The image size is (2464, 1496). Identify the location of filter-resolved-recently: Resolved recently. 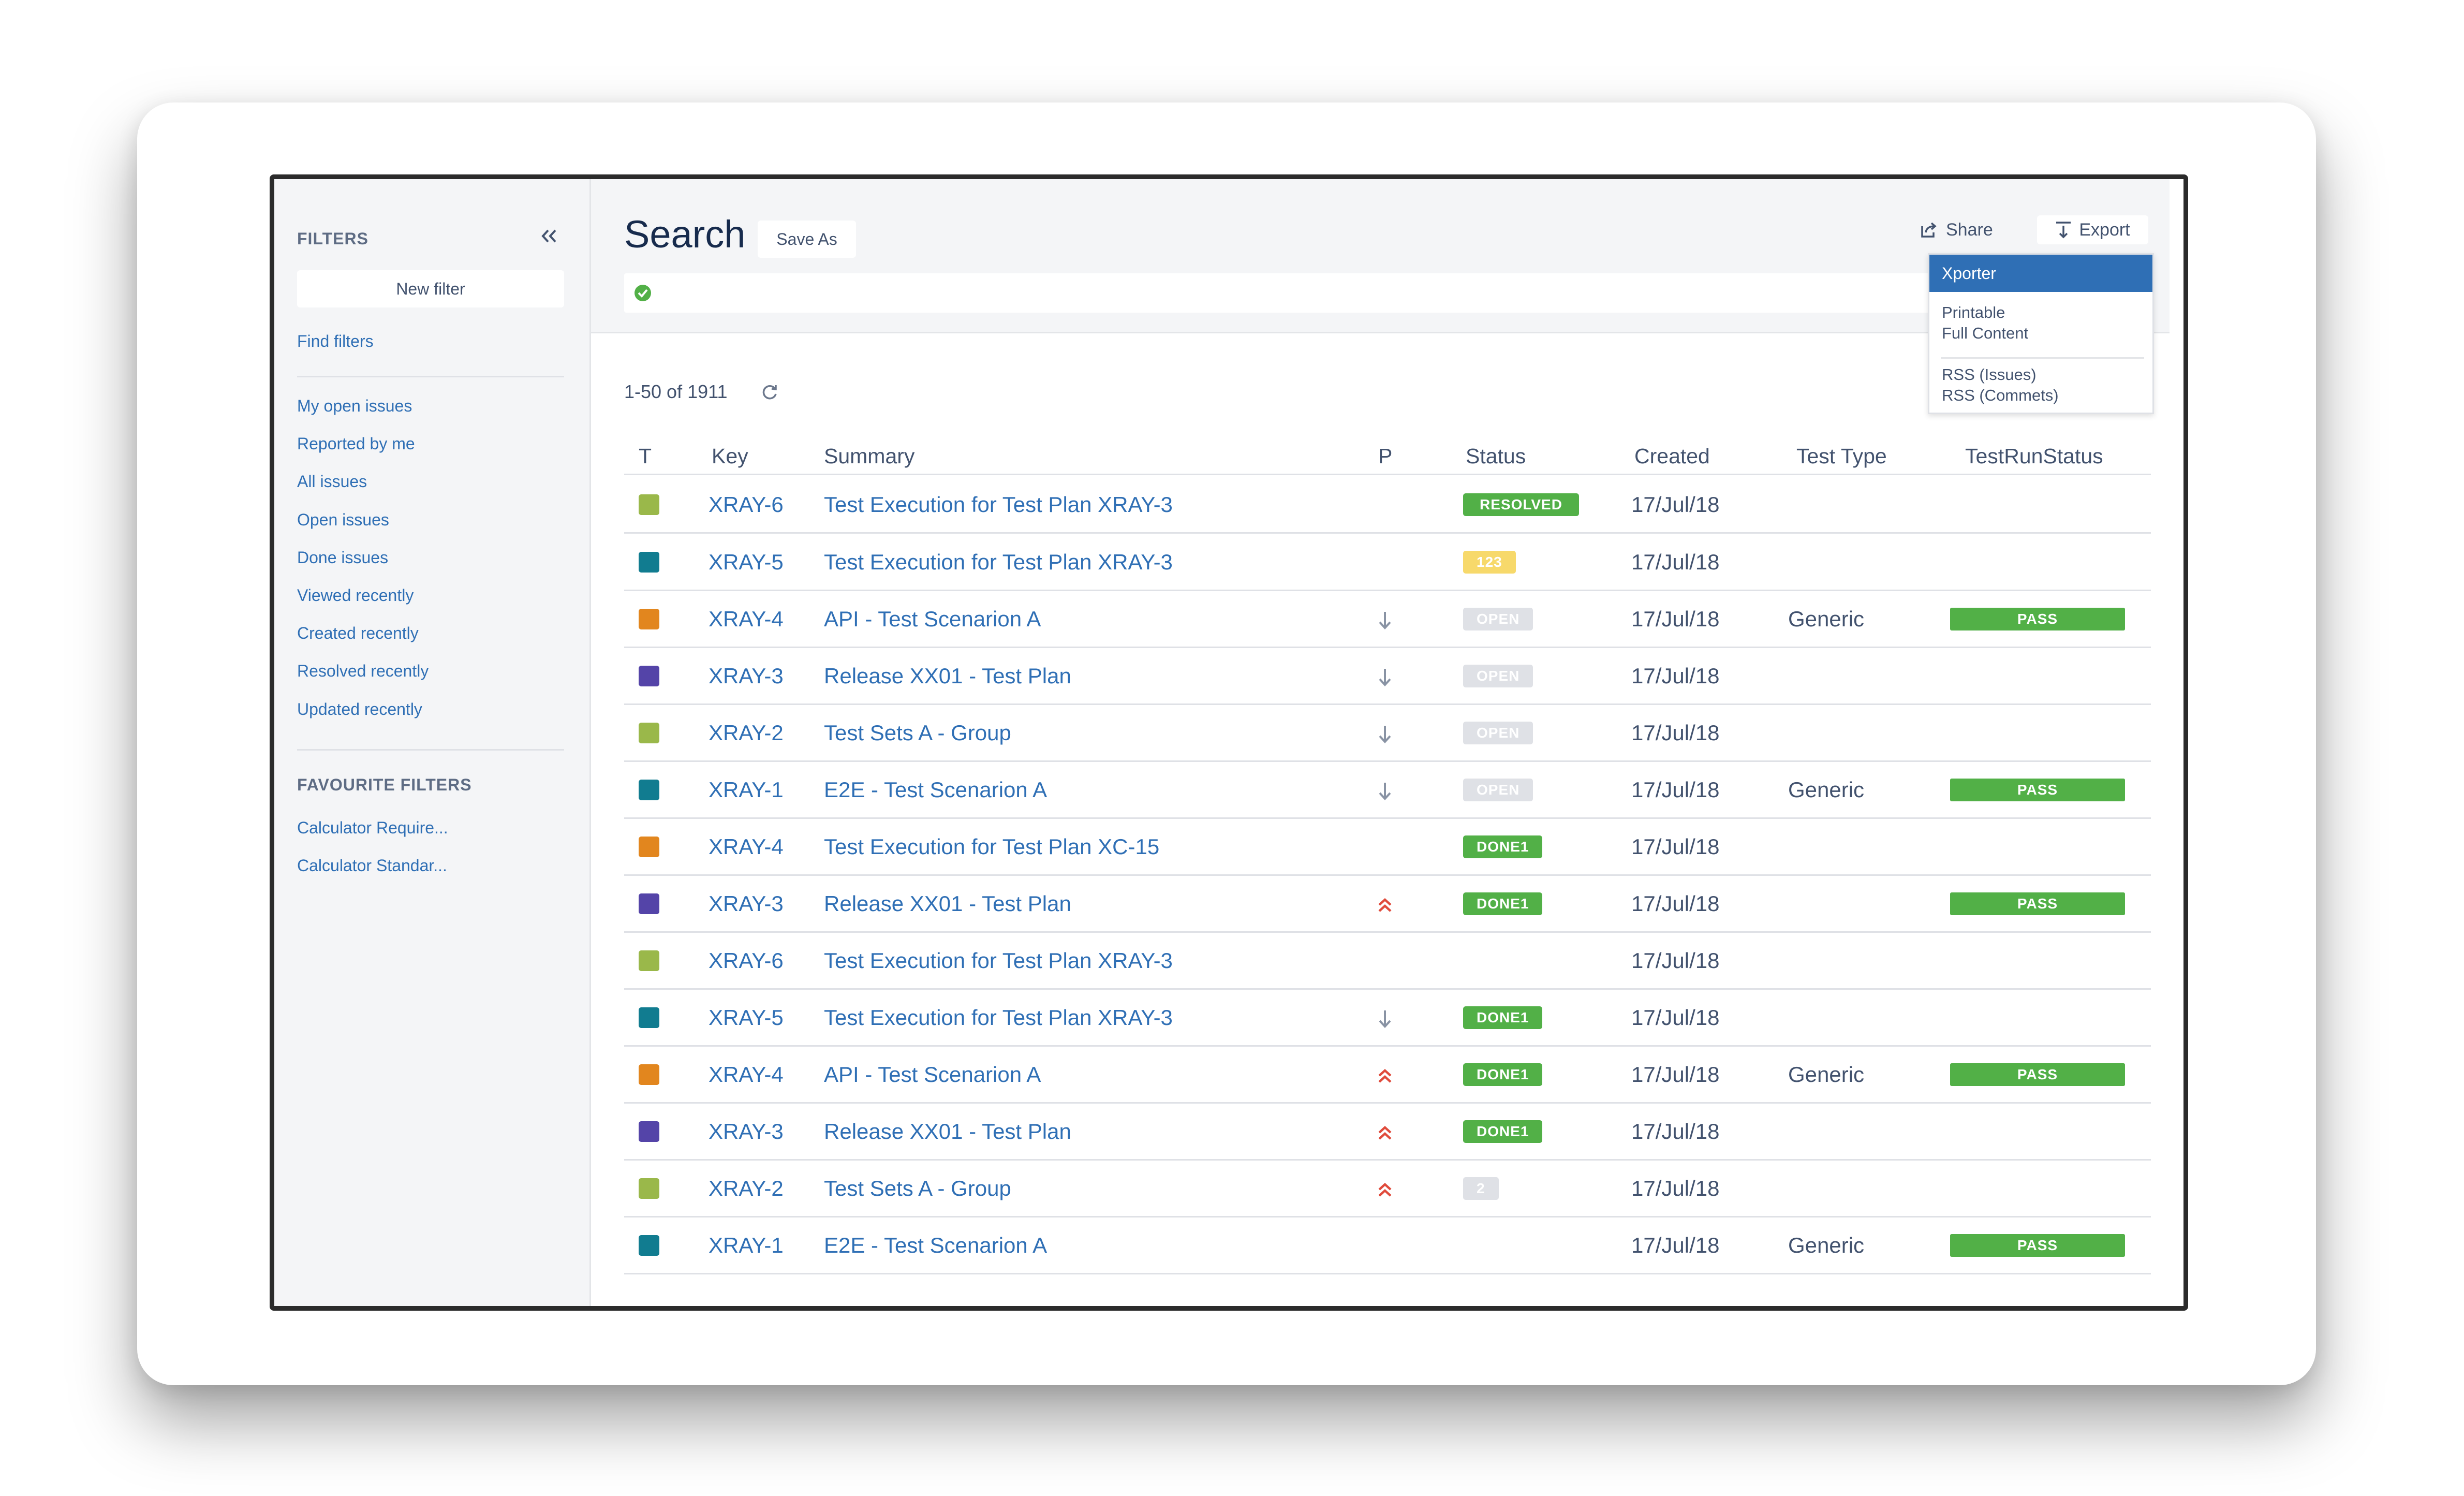
(363, 672).